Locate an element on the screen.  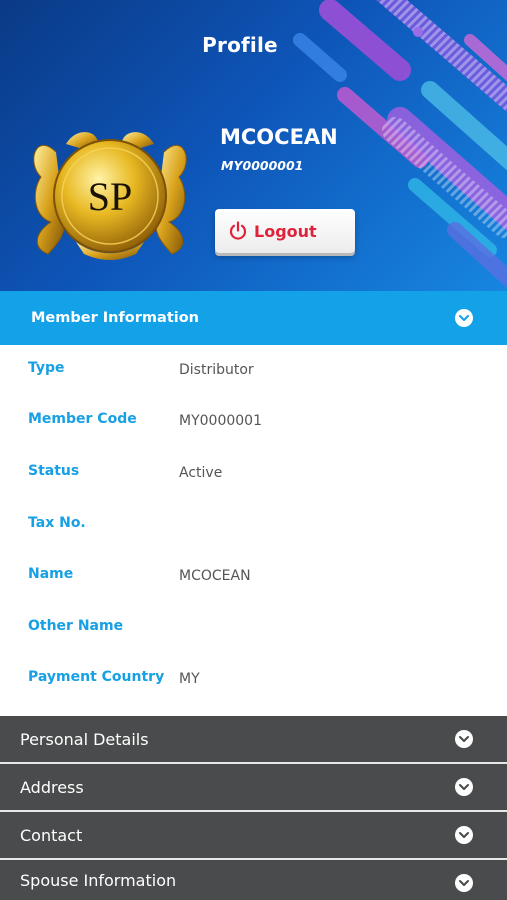
member-information-title: Member Information is located at coordinates (115, 318).